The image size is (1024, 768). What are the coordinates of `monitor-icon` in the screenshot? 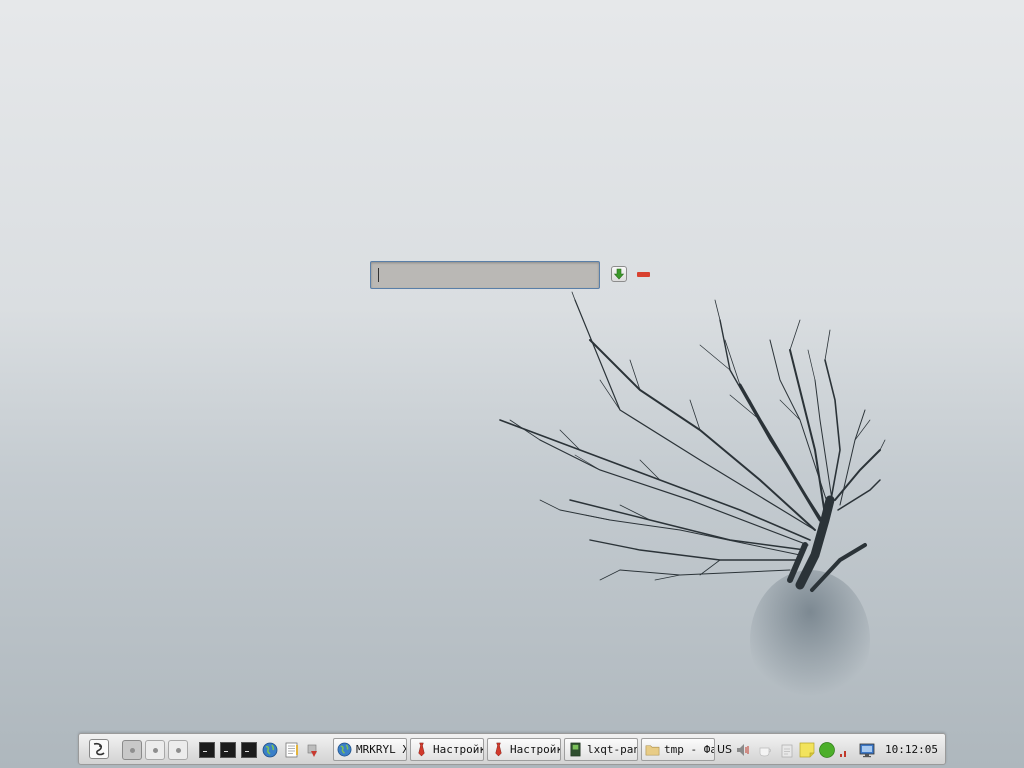 It's located at (867, 750).